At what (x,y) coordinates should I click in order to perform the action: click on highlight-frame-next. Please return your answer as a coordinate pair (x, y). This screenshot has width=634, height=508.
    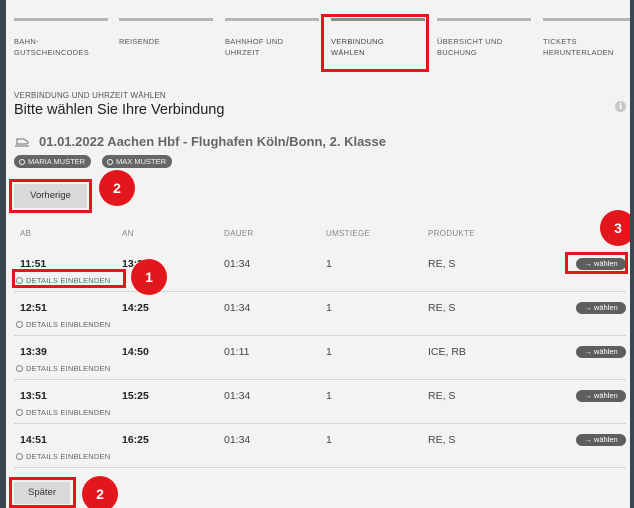
    Looking at the image, I should click on (42, 492).